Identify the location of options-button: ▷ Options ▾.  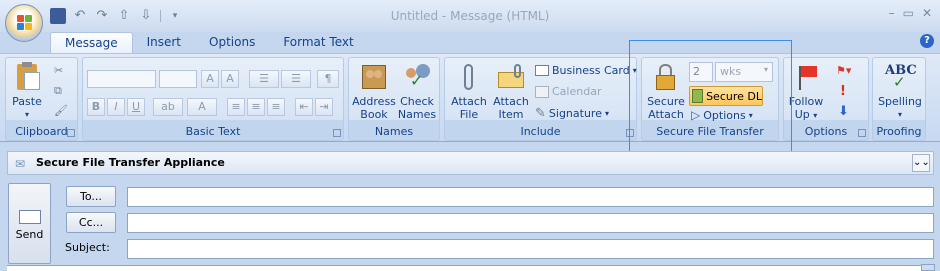
(722, 115).